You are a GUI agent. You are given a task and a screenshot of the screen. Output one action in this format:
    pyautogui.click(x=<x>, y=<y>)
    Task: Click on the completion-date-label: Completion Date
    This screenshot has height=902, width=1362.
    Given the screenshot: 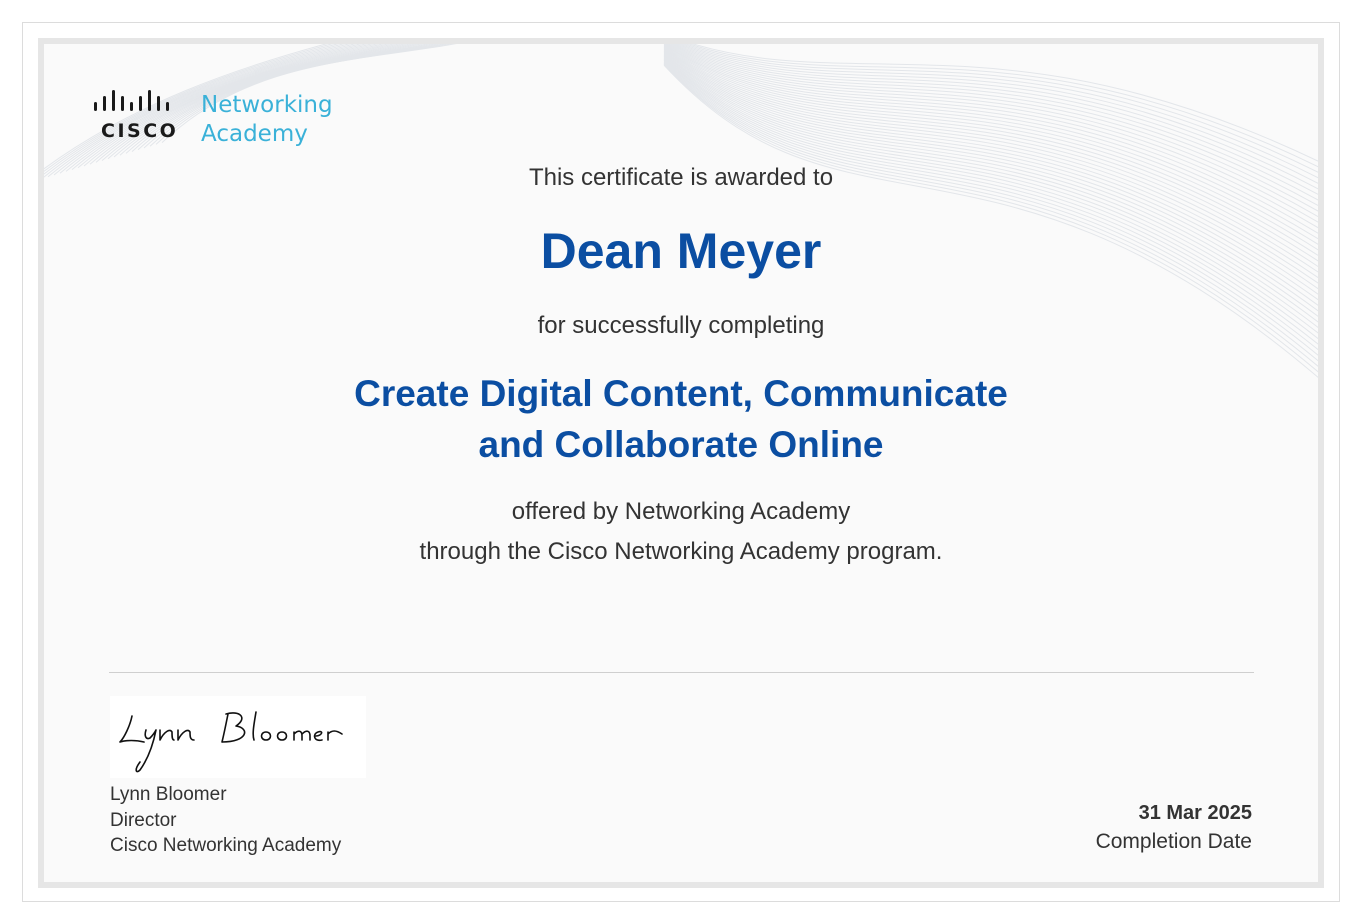 What is the action you would take?
    pyautogui.click(x=1173, y=841)
    